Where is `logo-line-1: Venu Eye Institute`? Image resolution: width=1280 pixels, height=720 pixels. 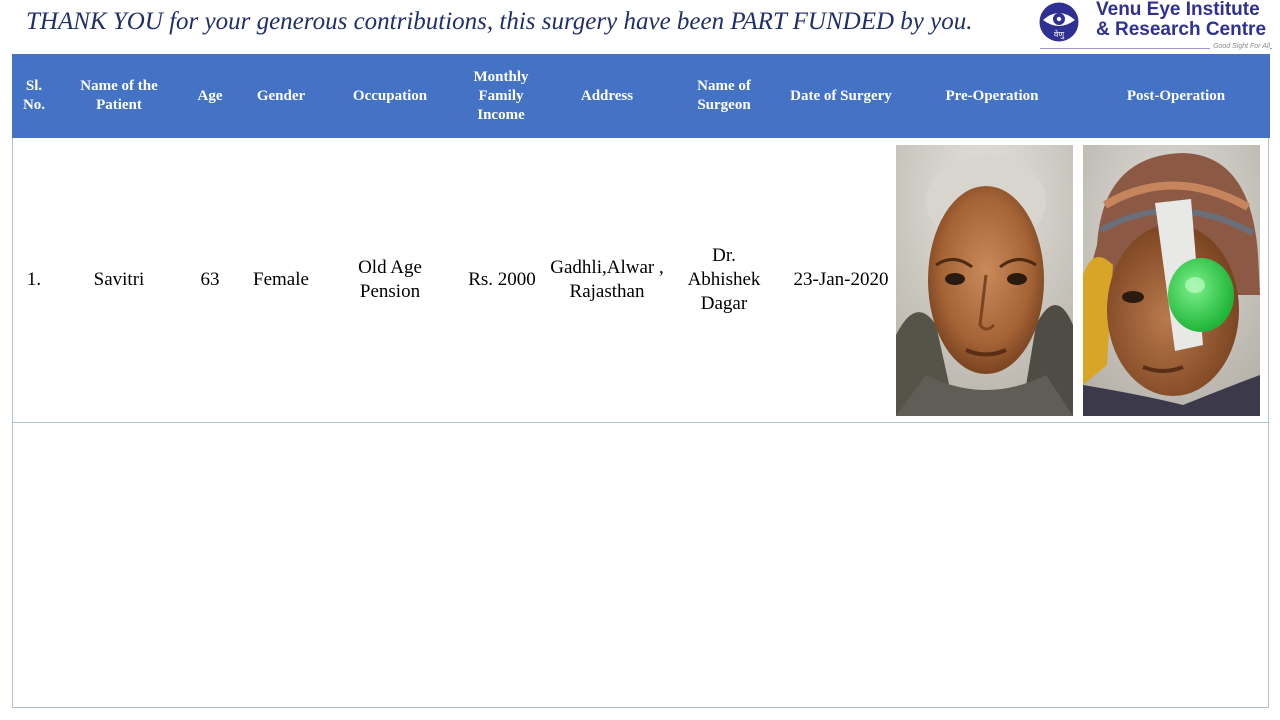 logo-line-1: Venu Eye Institute is located at coordinates (1178, 10).